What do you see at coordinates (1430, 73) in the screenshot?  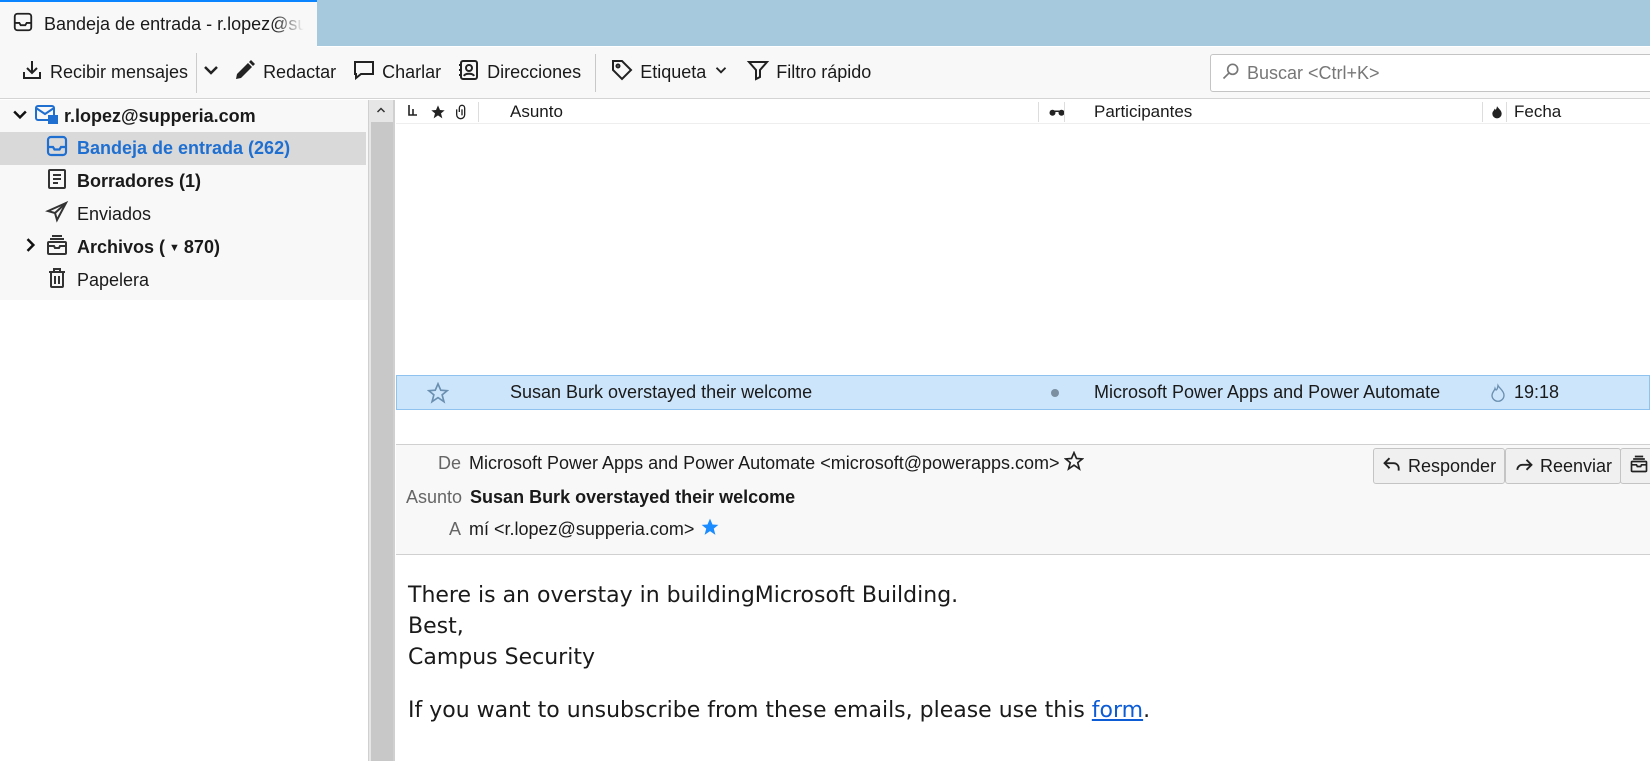 I see `search-input: Buscar <Ctrl+K>` at bounding box center [1430, 73].